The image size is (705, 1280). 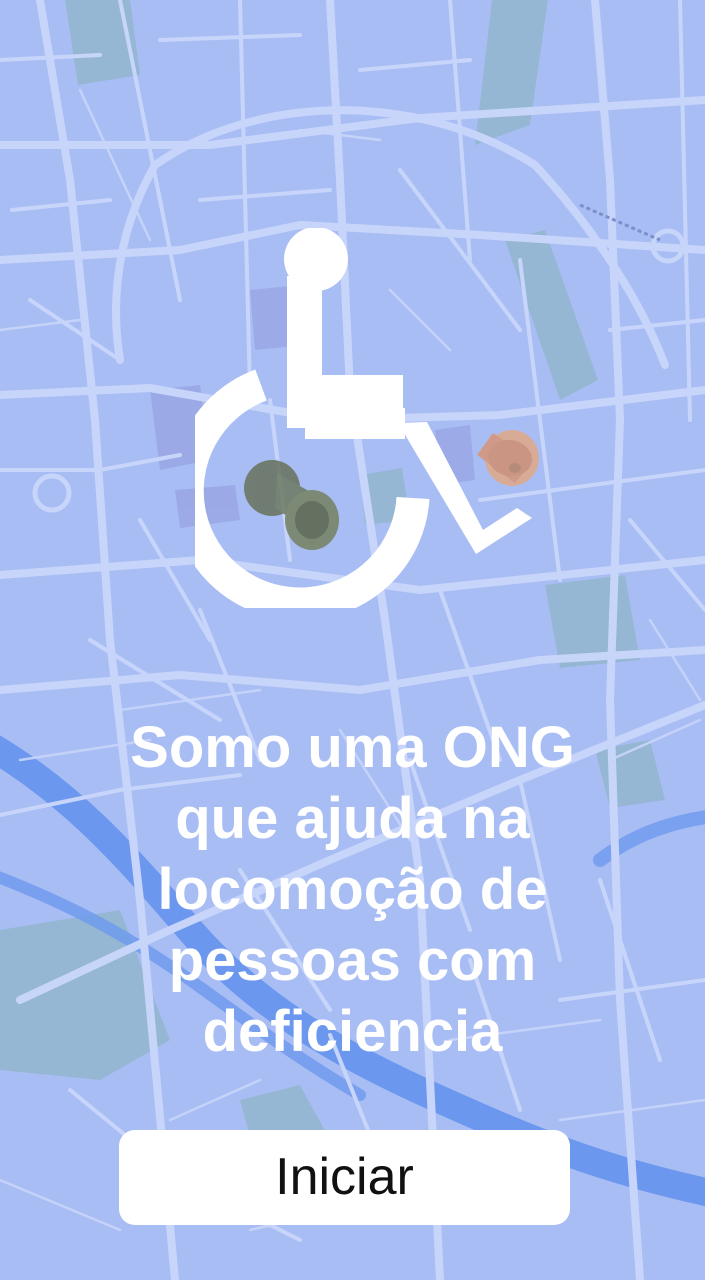 I want to click on start-button: Iniciar, so click(x=344, y=1177).